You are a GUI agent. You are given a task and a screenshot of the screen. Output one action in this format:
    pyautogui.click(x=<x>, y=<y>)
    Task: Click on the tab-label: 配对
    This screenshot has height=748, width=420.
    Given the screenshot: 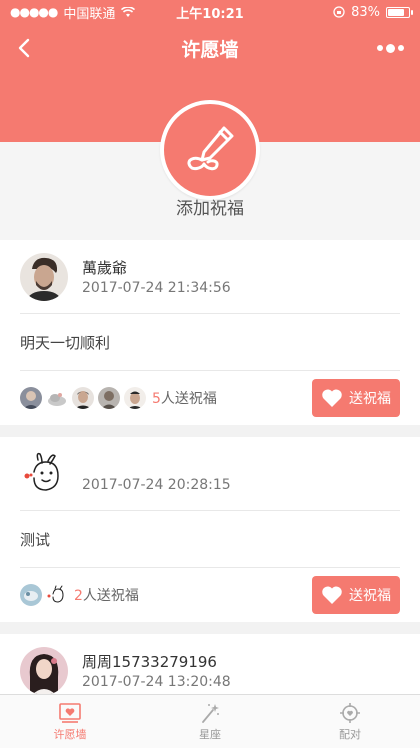 What is the action you would take?
    pyautogui.click(x=350, y=734)
    